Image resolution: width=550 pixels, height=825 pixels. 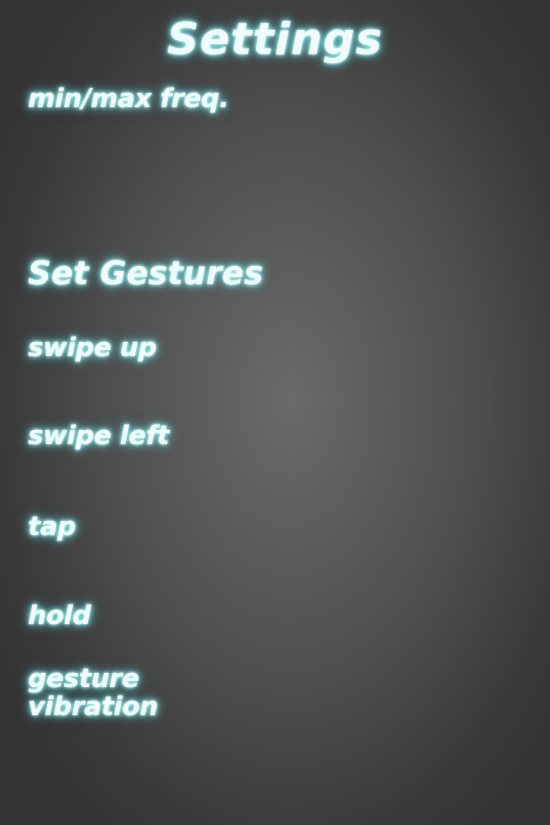 What do you see at coordinates (92, 348) in the screenshot?
I see `swipe-up-setting: swipe up` at bounding box center [92, 348].